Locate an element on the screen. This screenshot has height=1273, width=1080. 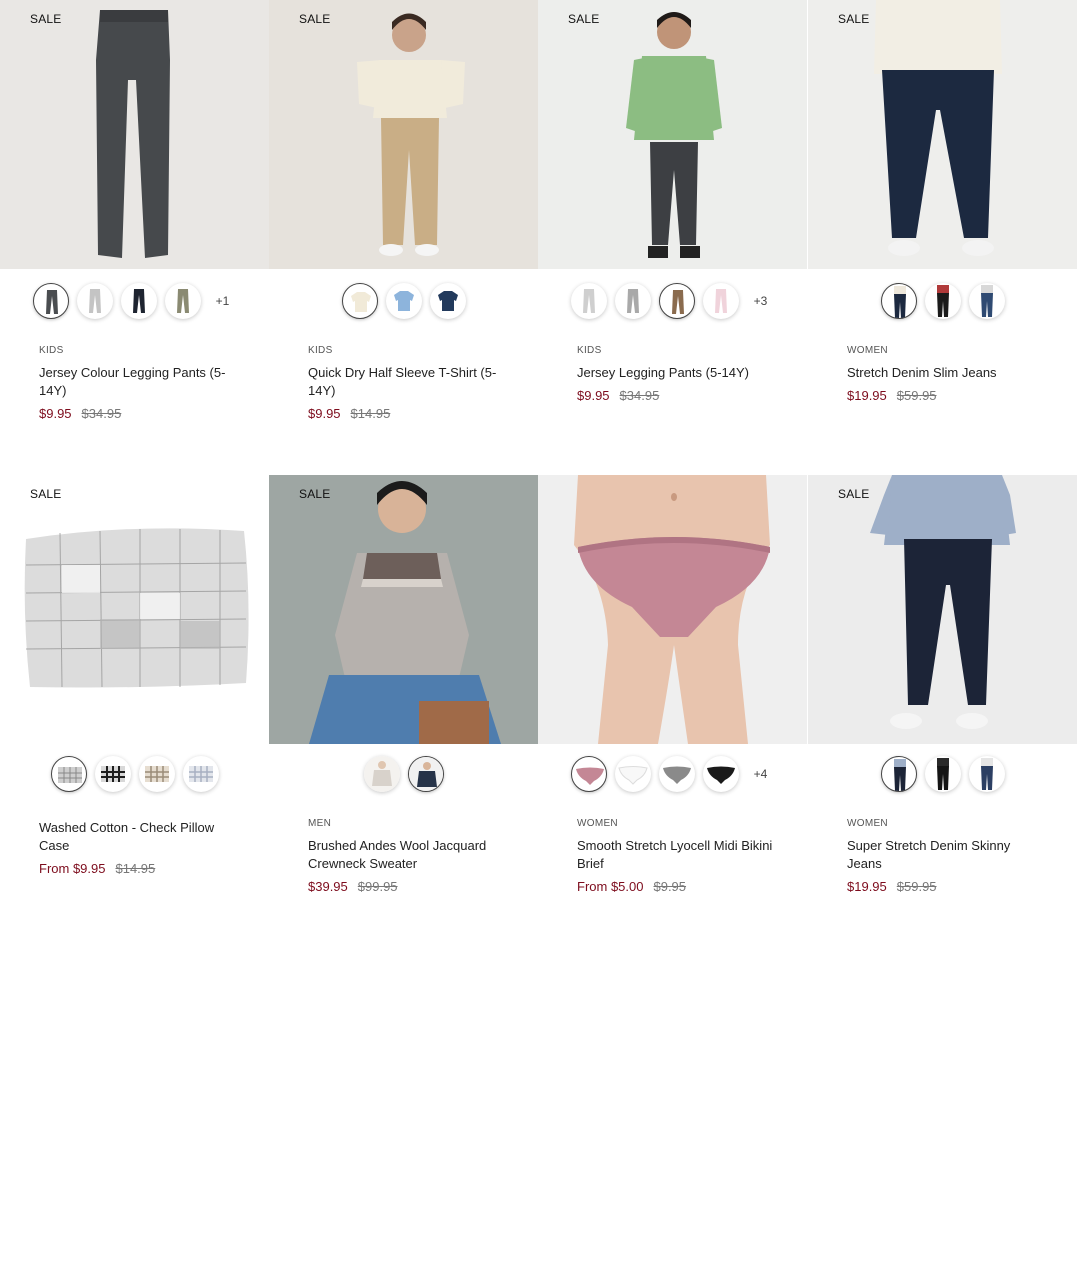
swatch-oatmeal is located at coordinates (381, 774).